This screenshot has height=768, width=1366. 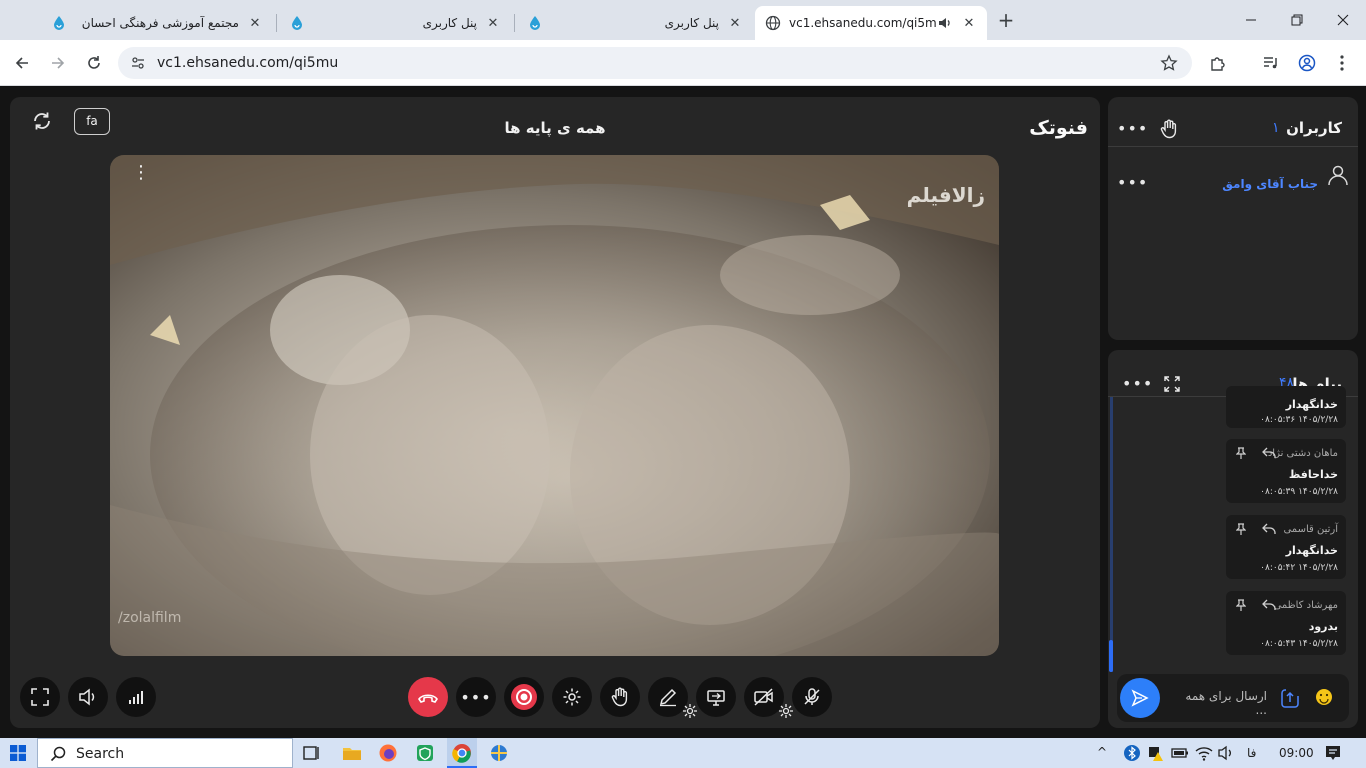 I want to click on chat-message: مهرشاد کاظمی بدرود ۰۸:۰۵:۴۳ ۱۴۰۵/۲/۲۸, so click(x=1286, y=623).